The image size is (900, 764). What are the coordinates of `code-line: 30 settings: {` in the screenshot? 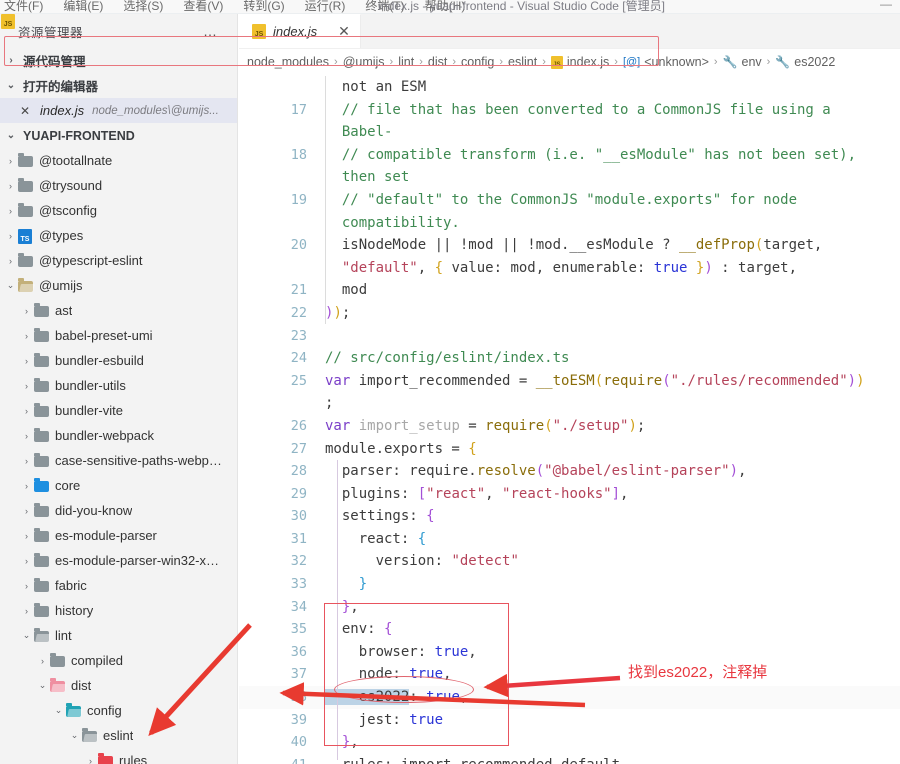 It's located at (569, 516).